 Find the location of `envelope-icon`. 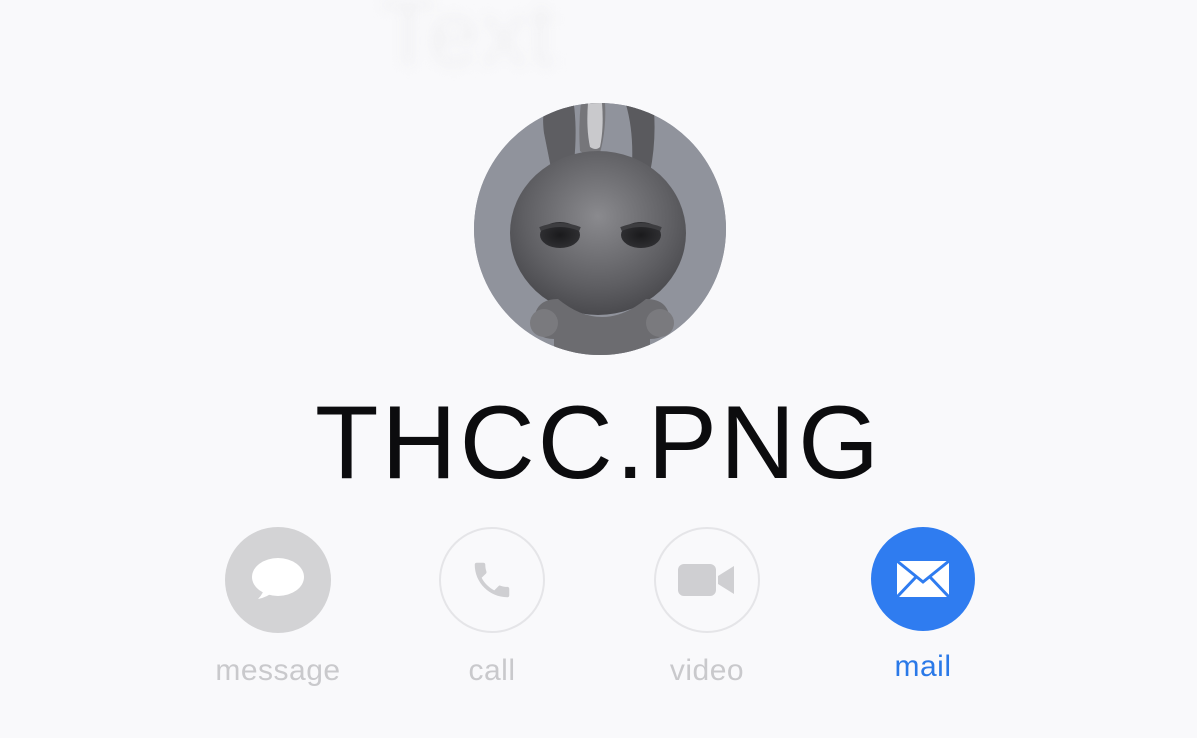

envelope-icon is located at coordinates (923, 579).